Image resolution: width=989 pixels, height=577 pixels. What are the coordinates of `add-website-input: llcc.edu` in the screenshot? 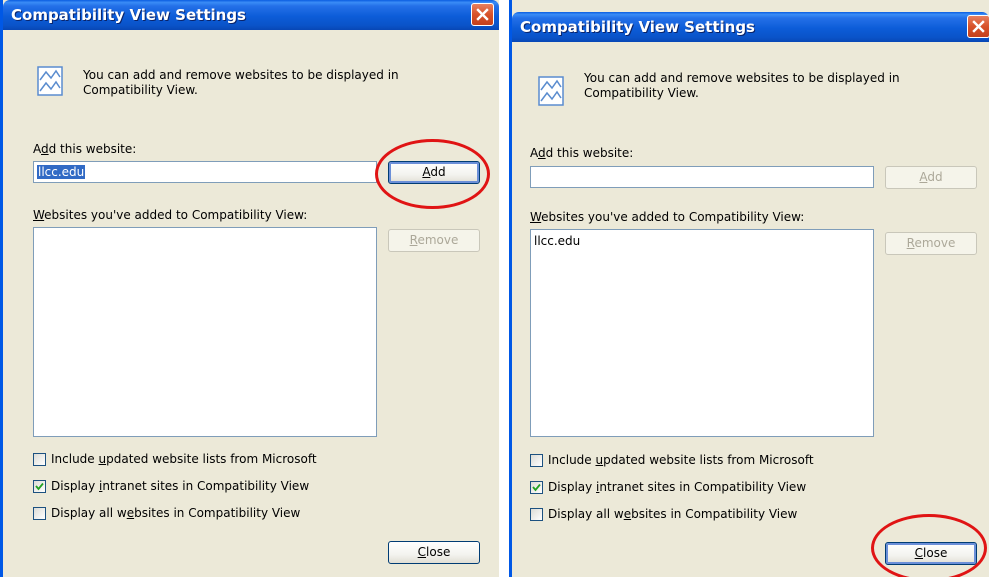 It's located at (205, 172).